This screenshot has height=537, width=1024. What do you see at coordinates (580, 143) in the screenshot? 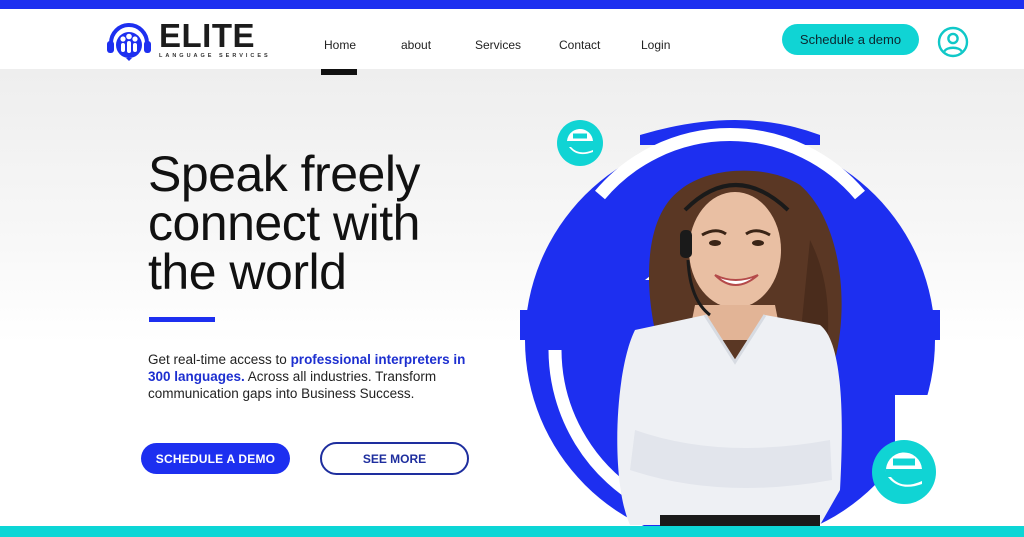
I see `teal-e-logo-icon-top` at bounding box center [580, 143].